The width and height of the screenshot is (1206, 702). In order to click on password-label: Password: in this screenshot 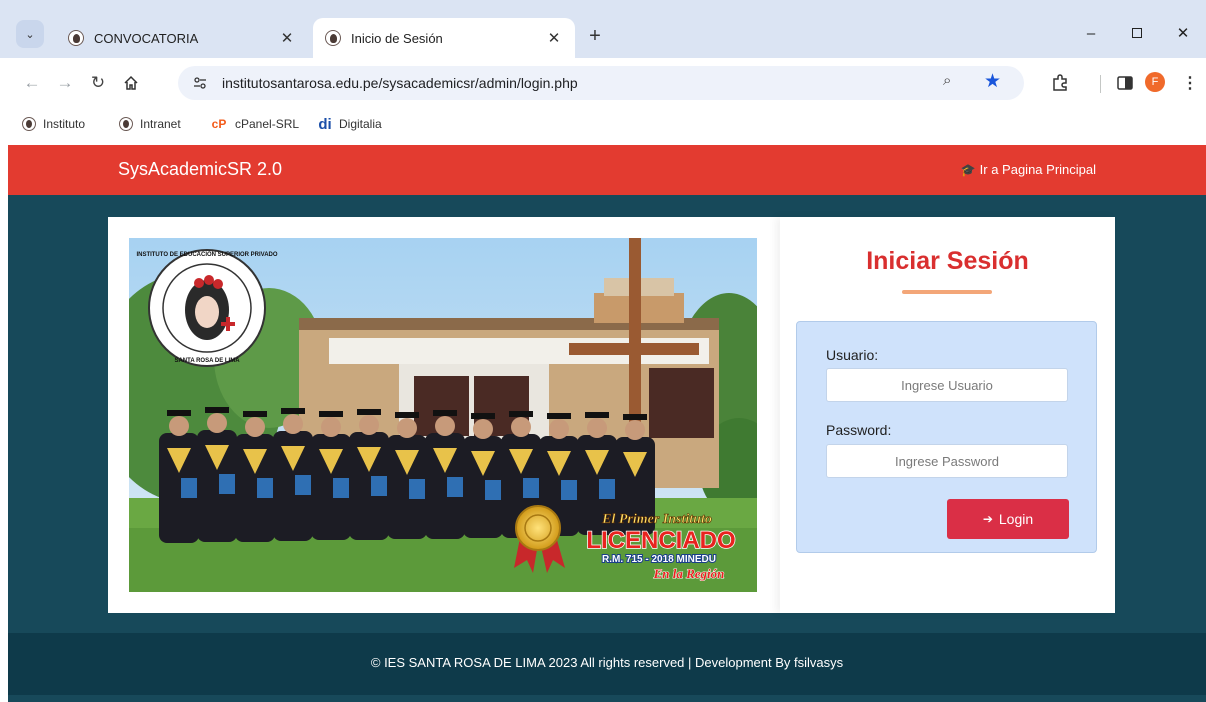, I will do `click(859, 430)`.